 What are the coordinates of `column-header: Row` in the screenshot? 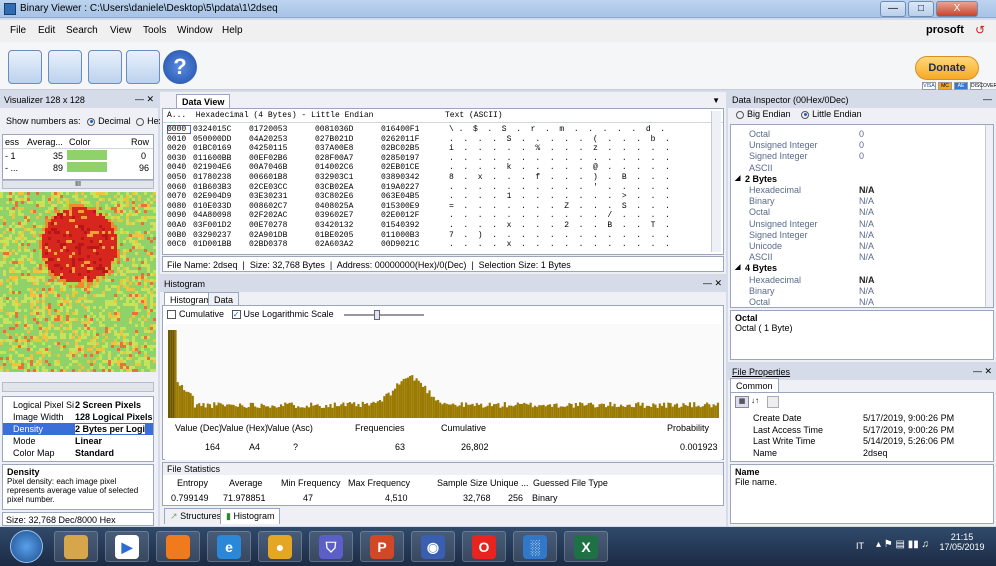 It's located at (140, 142).